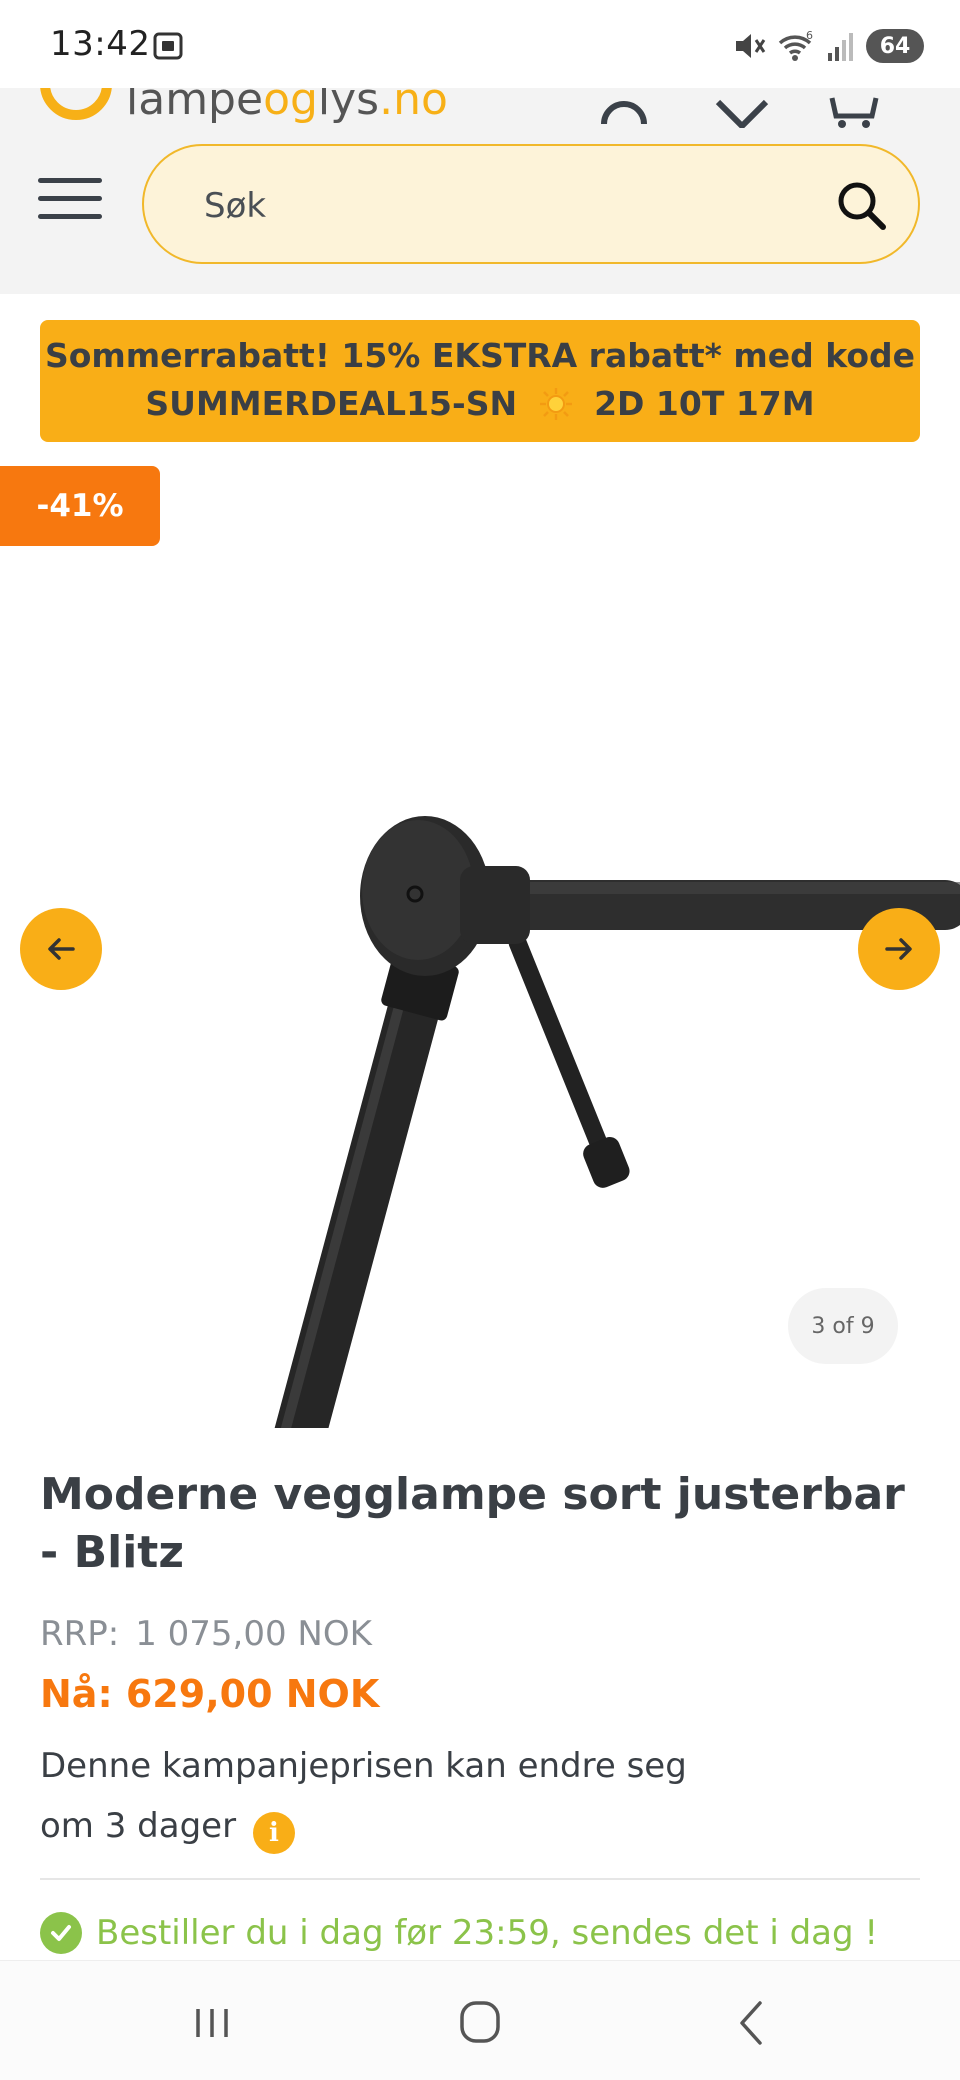  What do you see at coordinates (555, 404) in the screenshot?
I see `sun-icon` at bounding box center [555, 404].